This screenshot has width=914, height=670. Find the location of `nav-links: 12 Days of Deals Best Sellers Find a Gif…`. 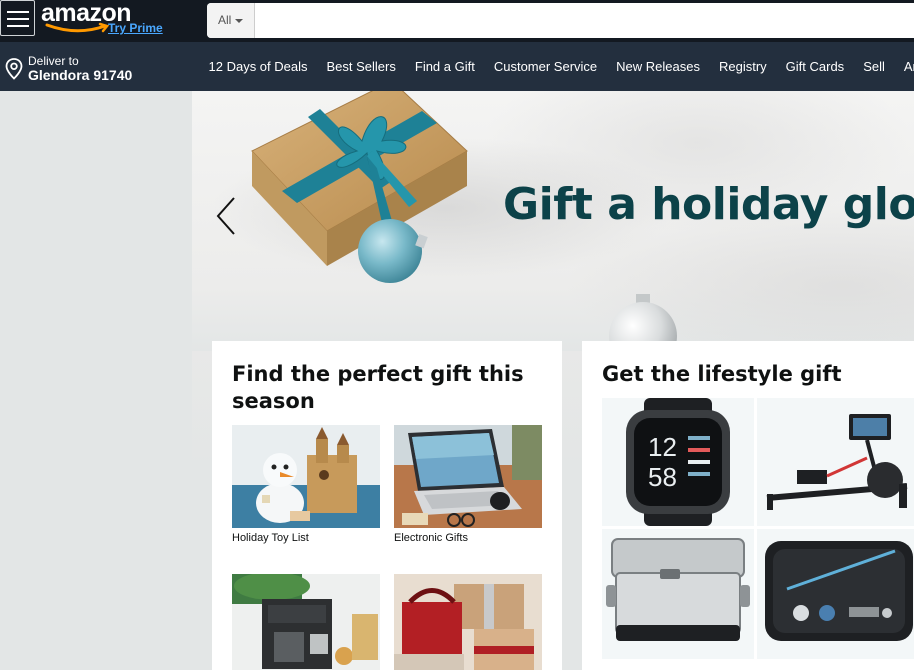

nav-links: 12 Days of Deals Best Sellers Find a Gif… is located at coordinates (556, 66).